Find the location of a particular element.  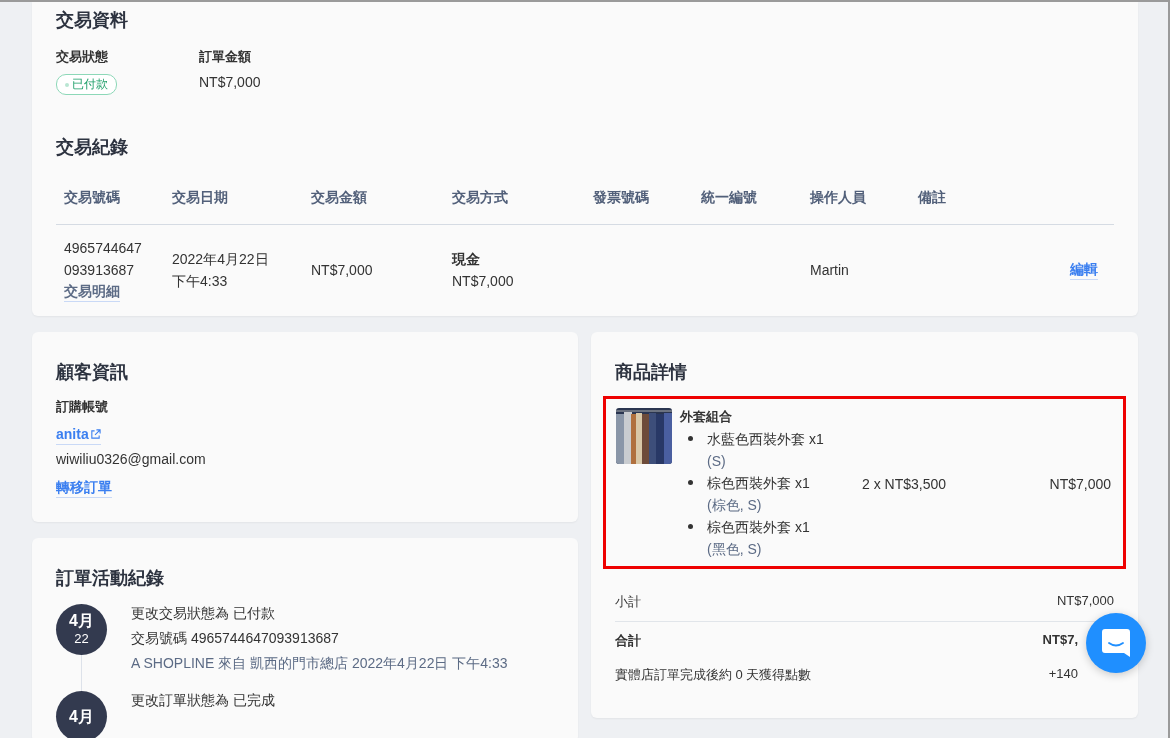

status-badge: 已付款 is located at coordinates (86, 84).